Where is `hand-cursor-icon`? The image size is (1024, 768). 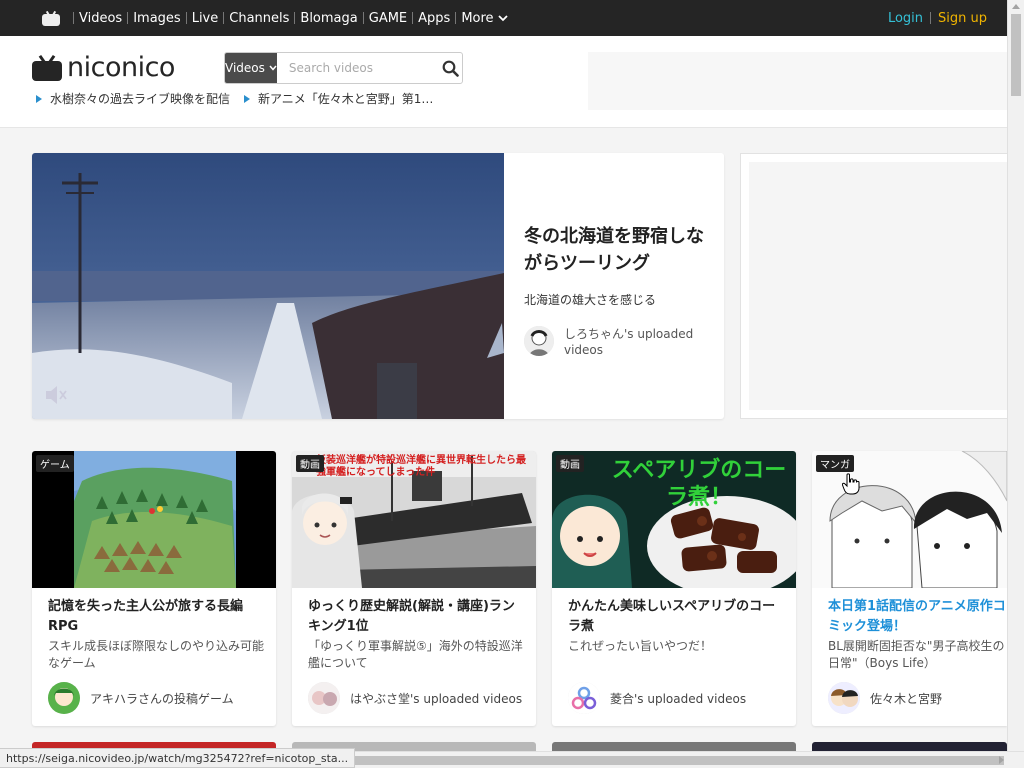 hand-cursor-icon is located at coordinates (851, 484).